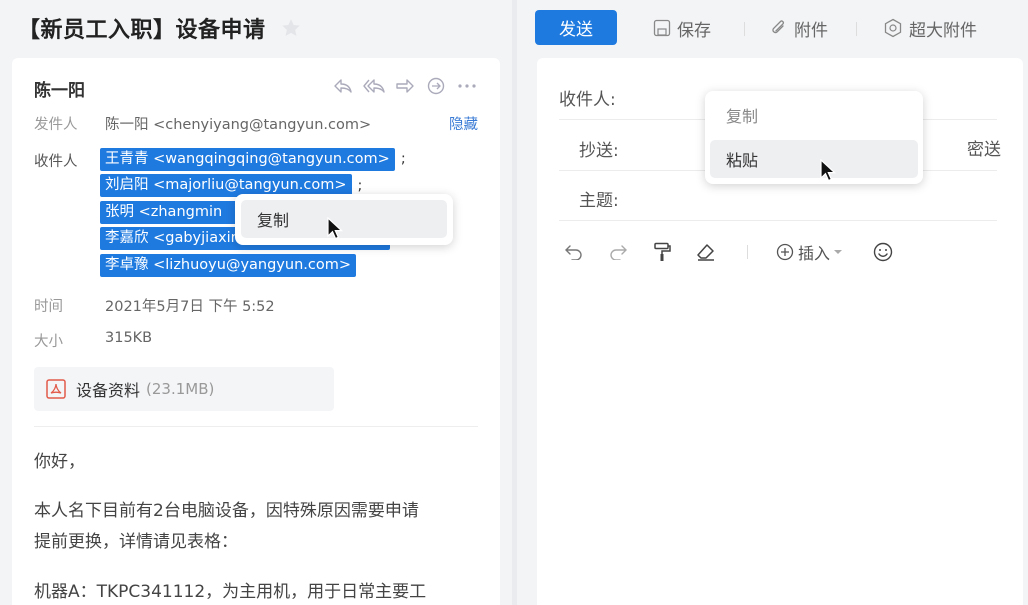 The image size is (1028, 605). Describe the element at coordinates (574, 252) in the screenshot. I see `undo-icon` at that location.